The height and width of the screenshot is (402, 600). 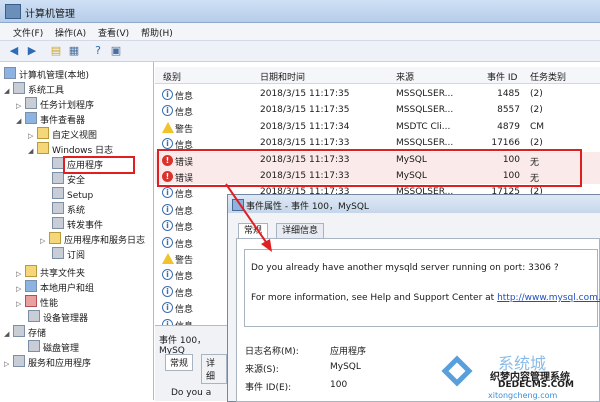 What do you see at coordinates (172, 76) in the screenshot?
I see `column-level: 级别` at bounding box center [172, 76].